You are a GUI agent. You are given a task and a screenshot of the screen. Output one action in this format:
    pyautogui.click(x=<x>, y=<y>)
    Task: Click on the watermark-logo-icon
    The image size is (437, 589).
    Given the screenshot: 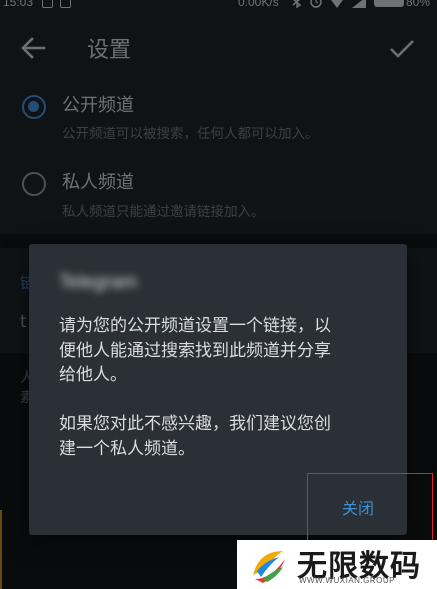 What is the action you would take?
    pyautogui.click(x=269, y=567)
    